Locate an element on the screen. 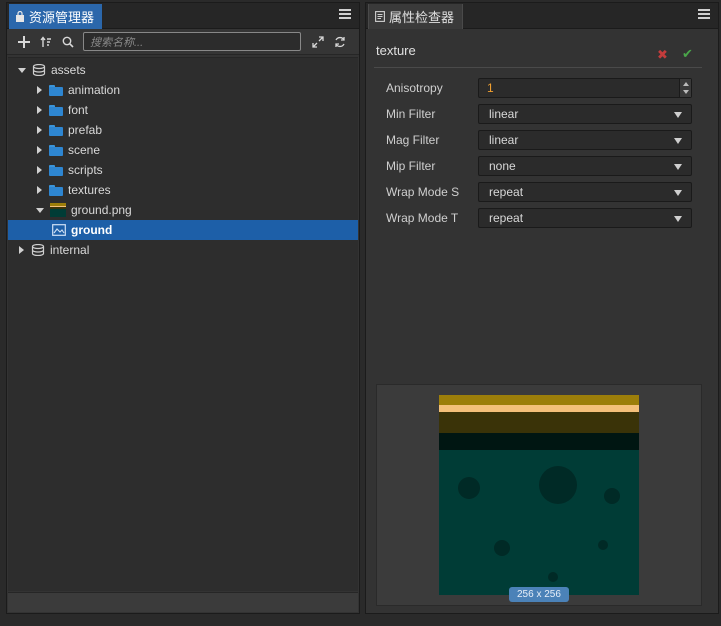  prop-wrap-mode-s: Wrap Mode S repeat is located at coordinates (539, 192).